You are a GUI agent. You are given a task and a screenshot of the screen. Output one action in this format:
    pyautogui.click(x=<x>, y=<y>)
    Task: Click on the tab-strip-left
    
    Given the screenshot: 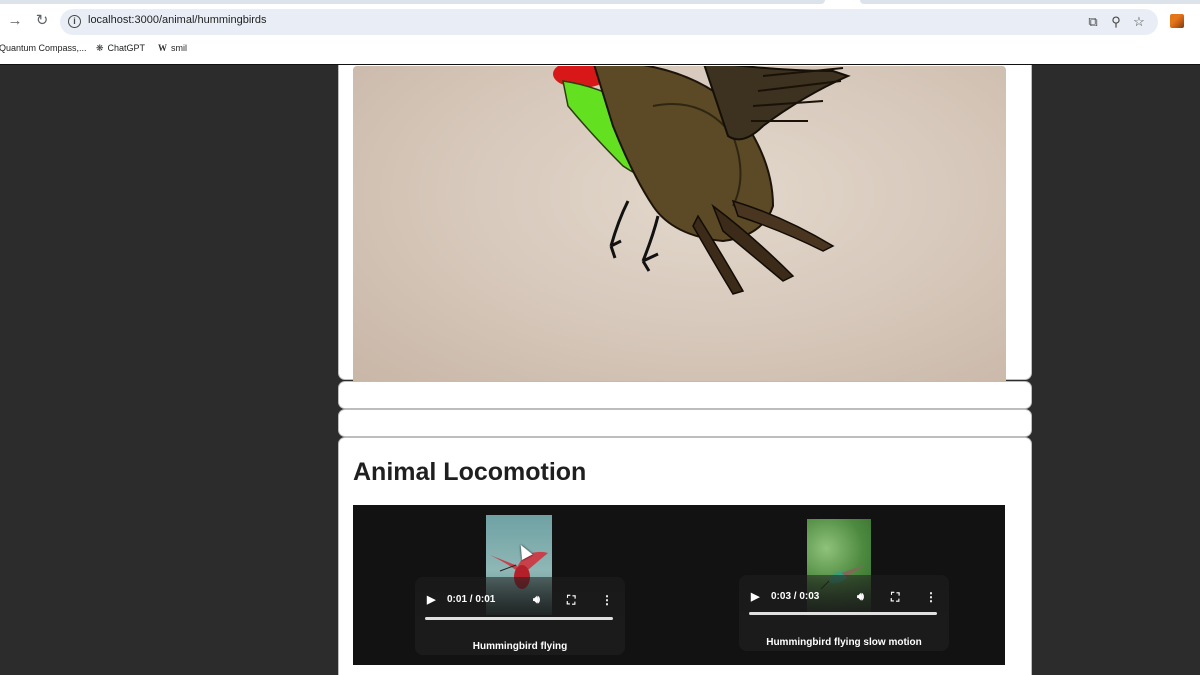 What is the action you would take?
    pyautogui.click(x=412, y=2)
    